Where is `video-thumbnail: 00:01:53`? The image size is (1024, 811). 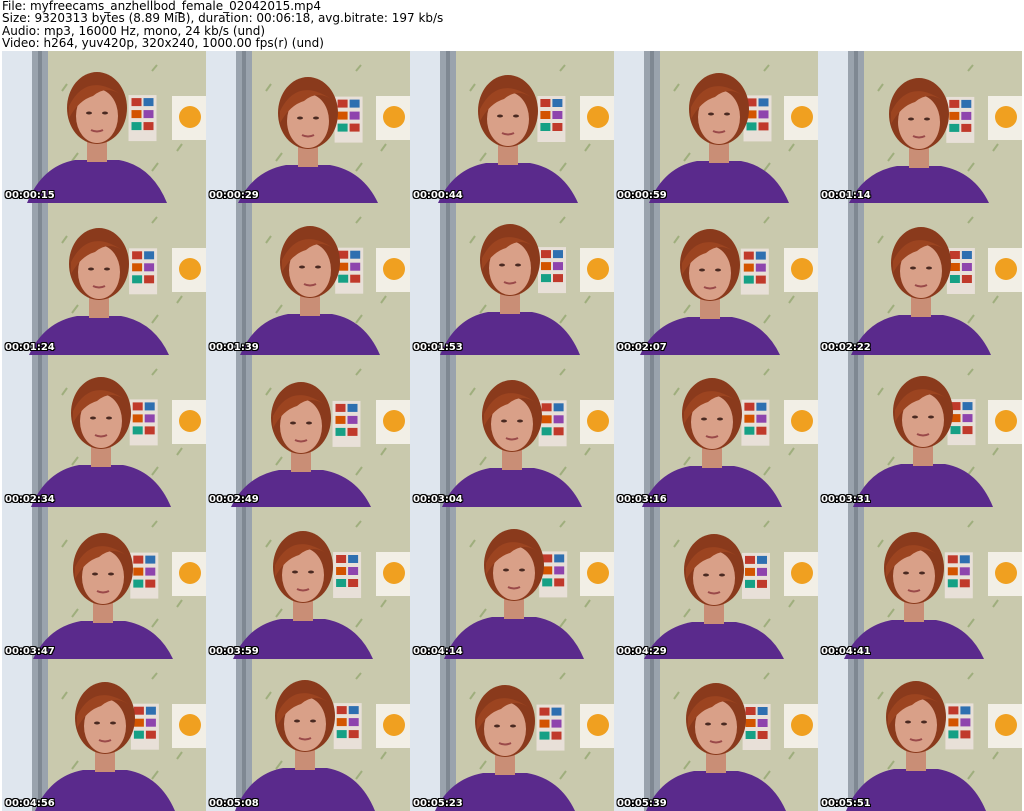
video-thumbnail: 00:01:53 is located at coordinates (512, 279).